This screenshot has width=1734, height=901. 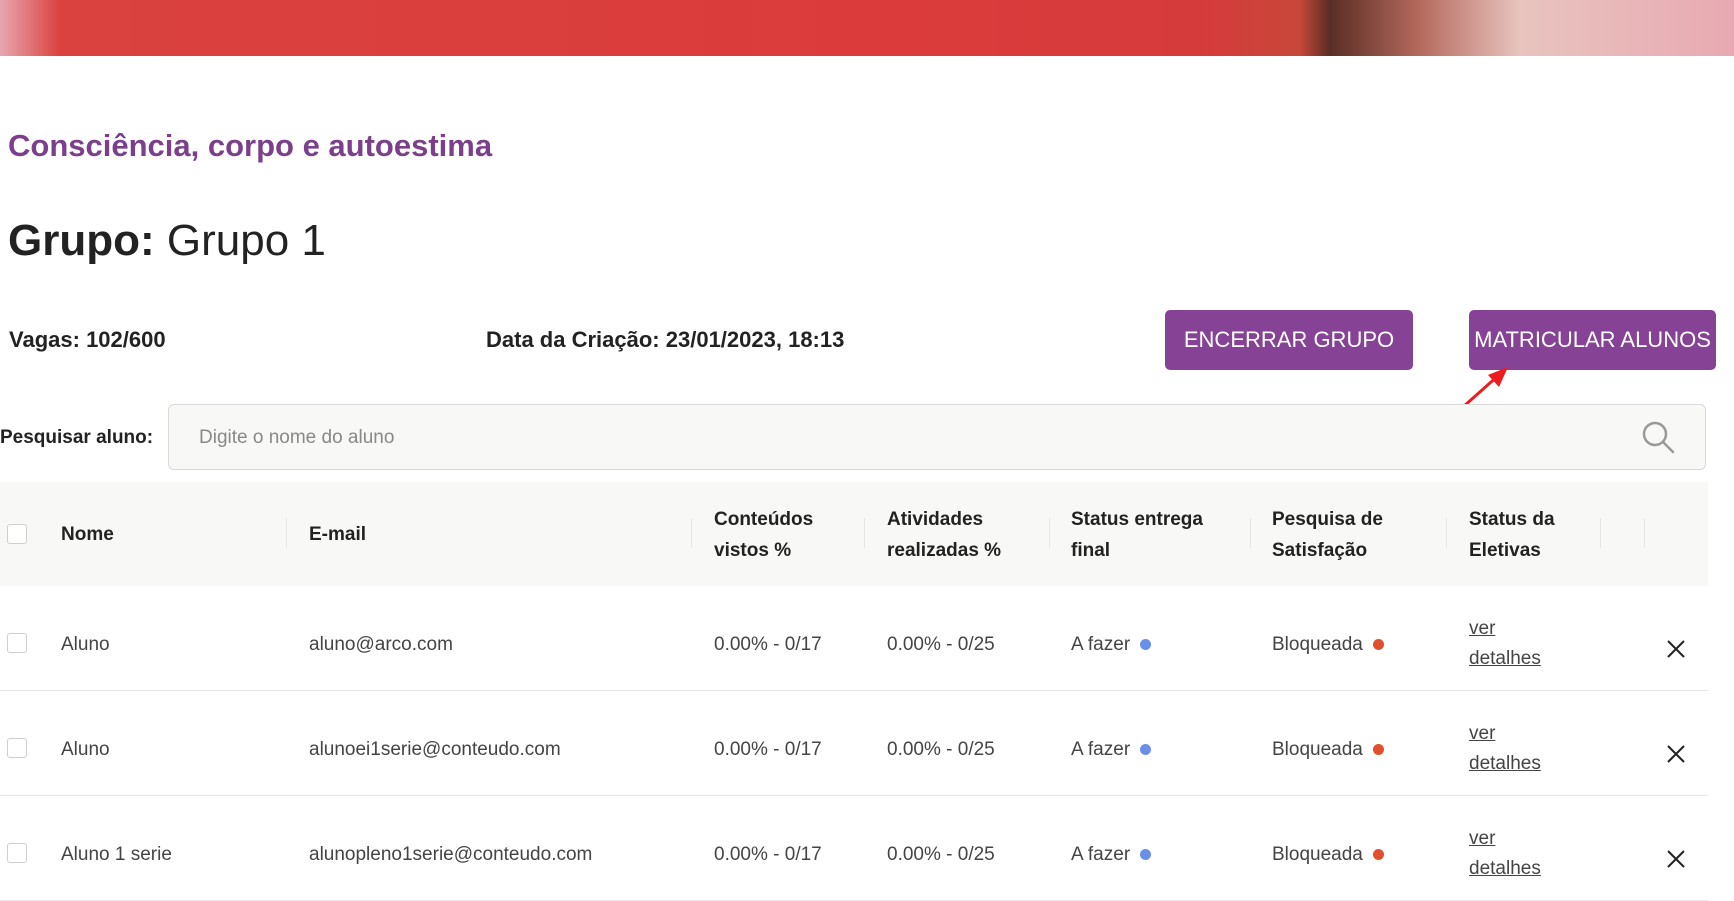 I want to click on header-pesquisa-line2: Satisfação, so click(x=1320, y=550).